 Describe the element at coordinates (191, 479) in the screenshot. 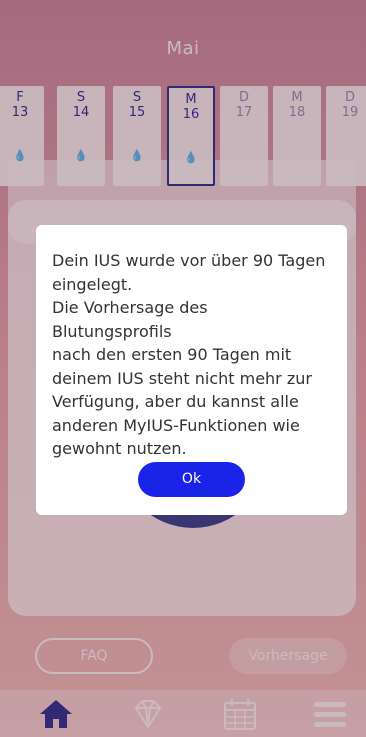

I see `ok-button: Ok` at that location.